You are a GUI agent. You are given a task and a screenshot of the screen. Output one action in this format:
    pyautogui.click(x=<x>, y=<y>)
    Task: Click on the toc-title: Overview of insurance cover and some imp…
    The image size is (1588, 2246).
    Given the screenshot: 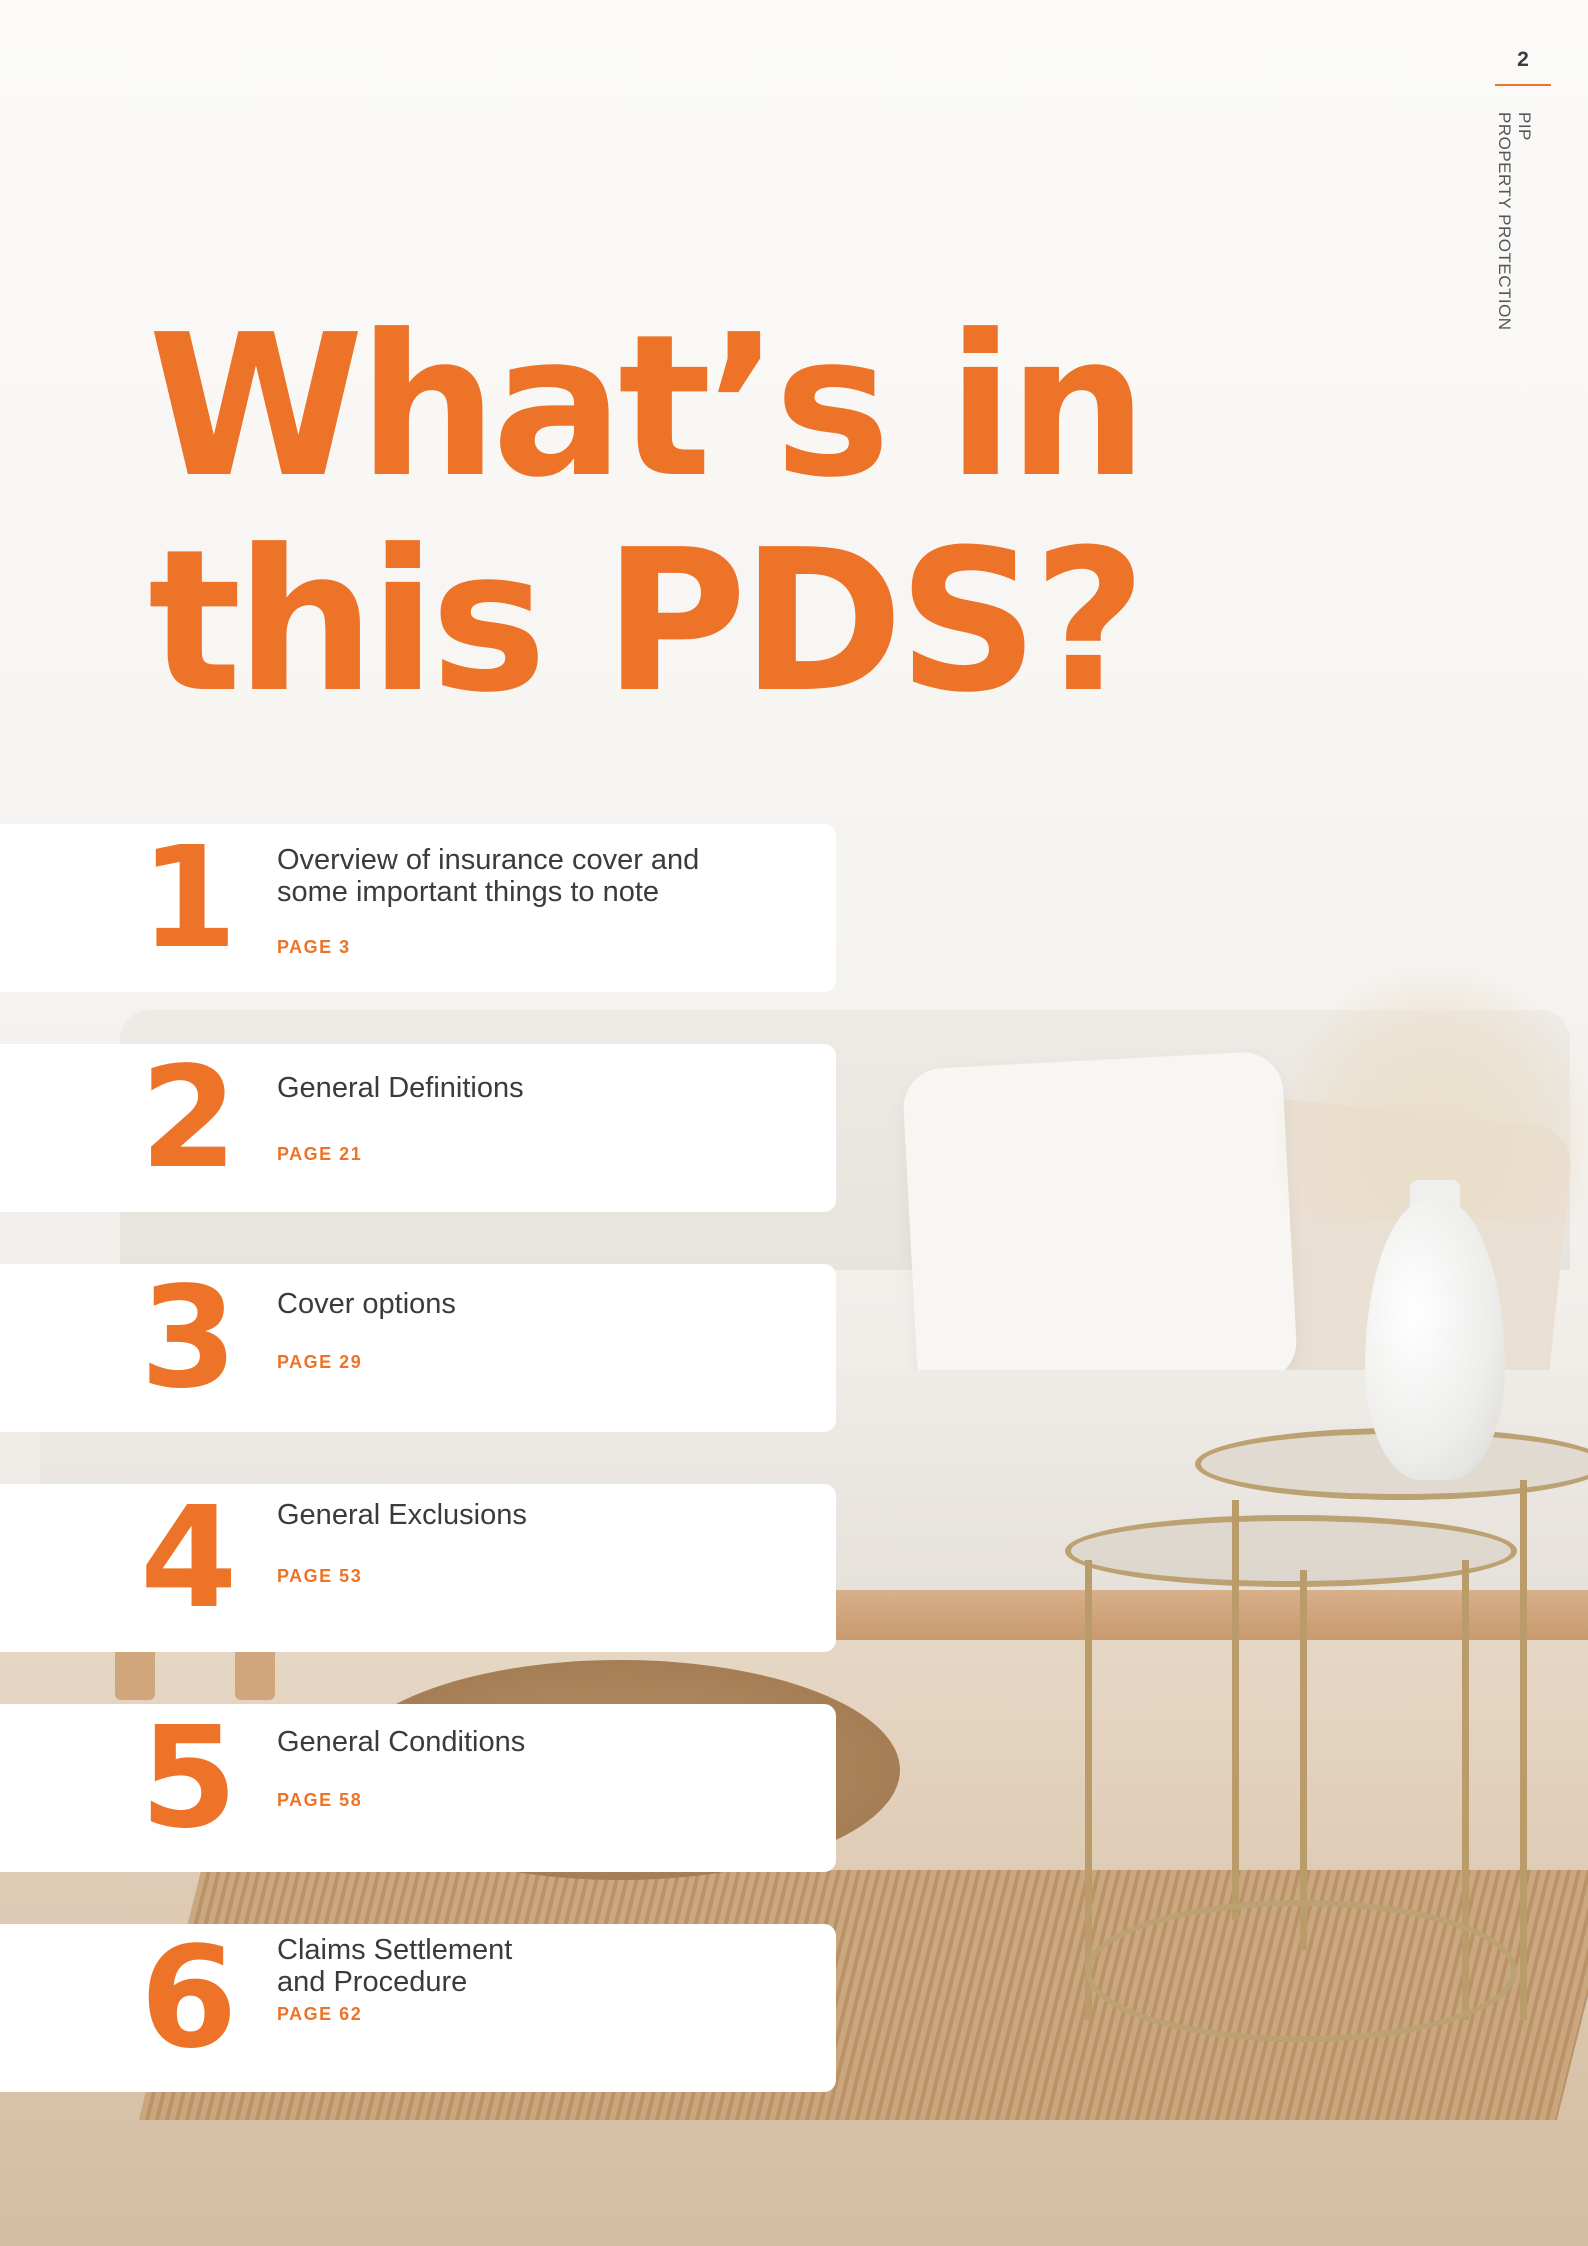 What is the action you would take?
    pyautogui.click(x=488, y=876)
    